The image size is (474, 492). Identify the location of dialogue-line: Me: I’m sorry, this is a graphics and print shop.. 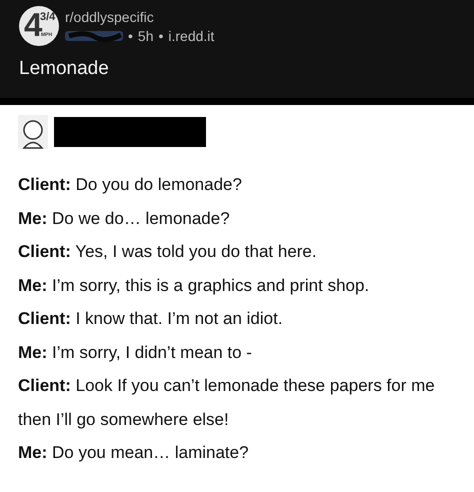
(194, 285).